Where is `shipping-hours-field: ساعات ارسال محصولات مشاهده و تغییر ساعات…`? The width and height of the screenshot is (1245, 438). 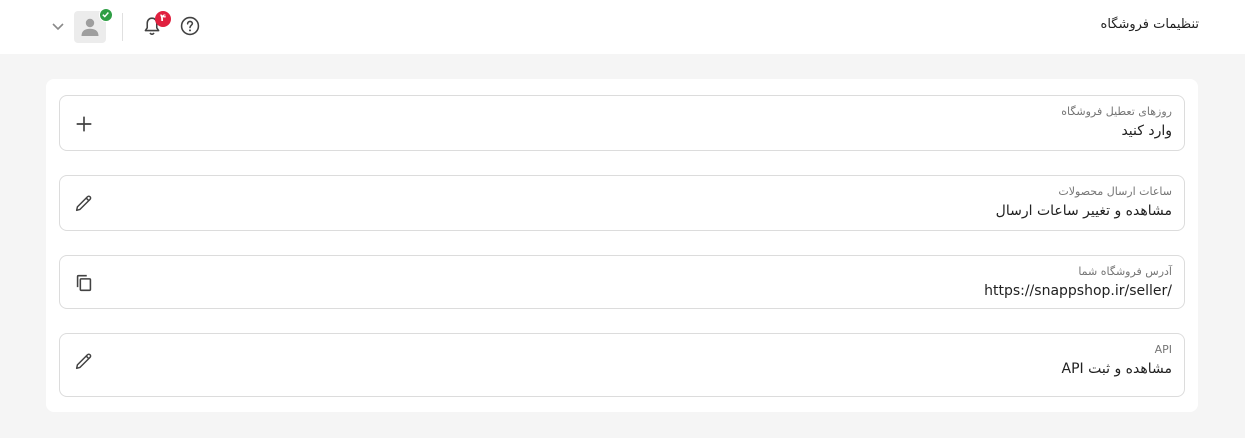
shipping-hours-field: ساعات ارسال محصولات مشاهده و تغییر ساعات… is located at coordinates (622, 203).